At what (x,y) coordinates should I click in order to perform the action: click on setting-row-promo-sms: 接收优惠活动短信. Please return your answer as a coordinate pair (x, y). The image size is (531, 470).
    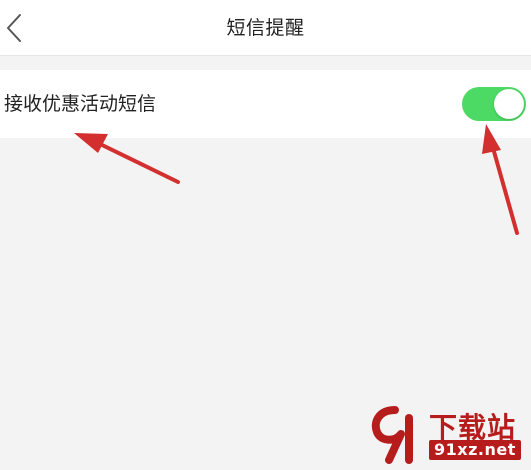
    Looking at the image, I should click on (265, 104).